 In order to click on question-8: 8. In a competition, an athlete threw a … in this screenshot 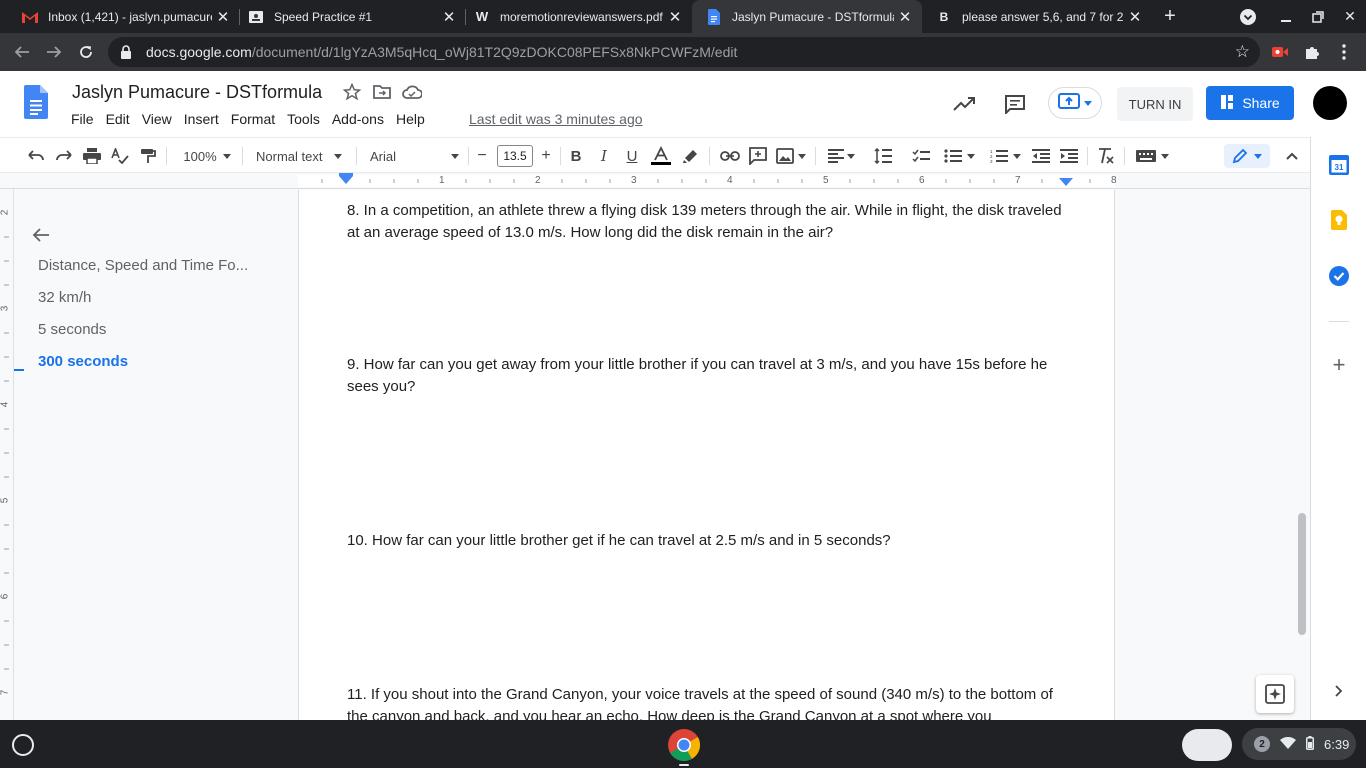, I will do `click(709, 222)`.